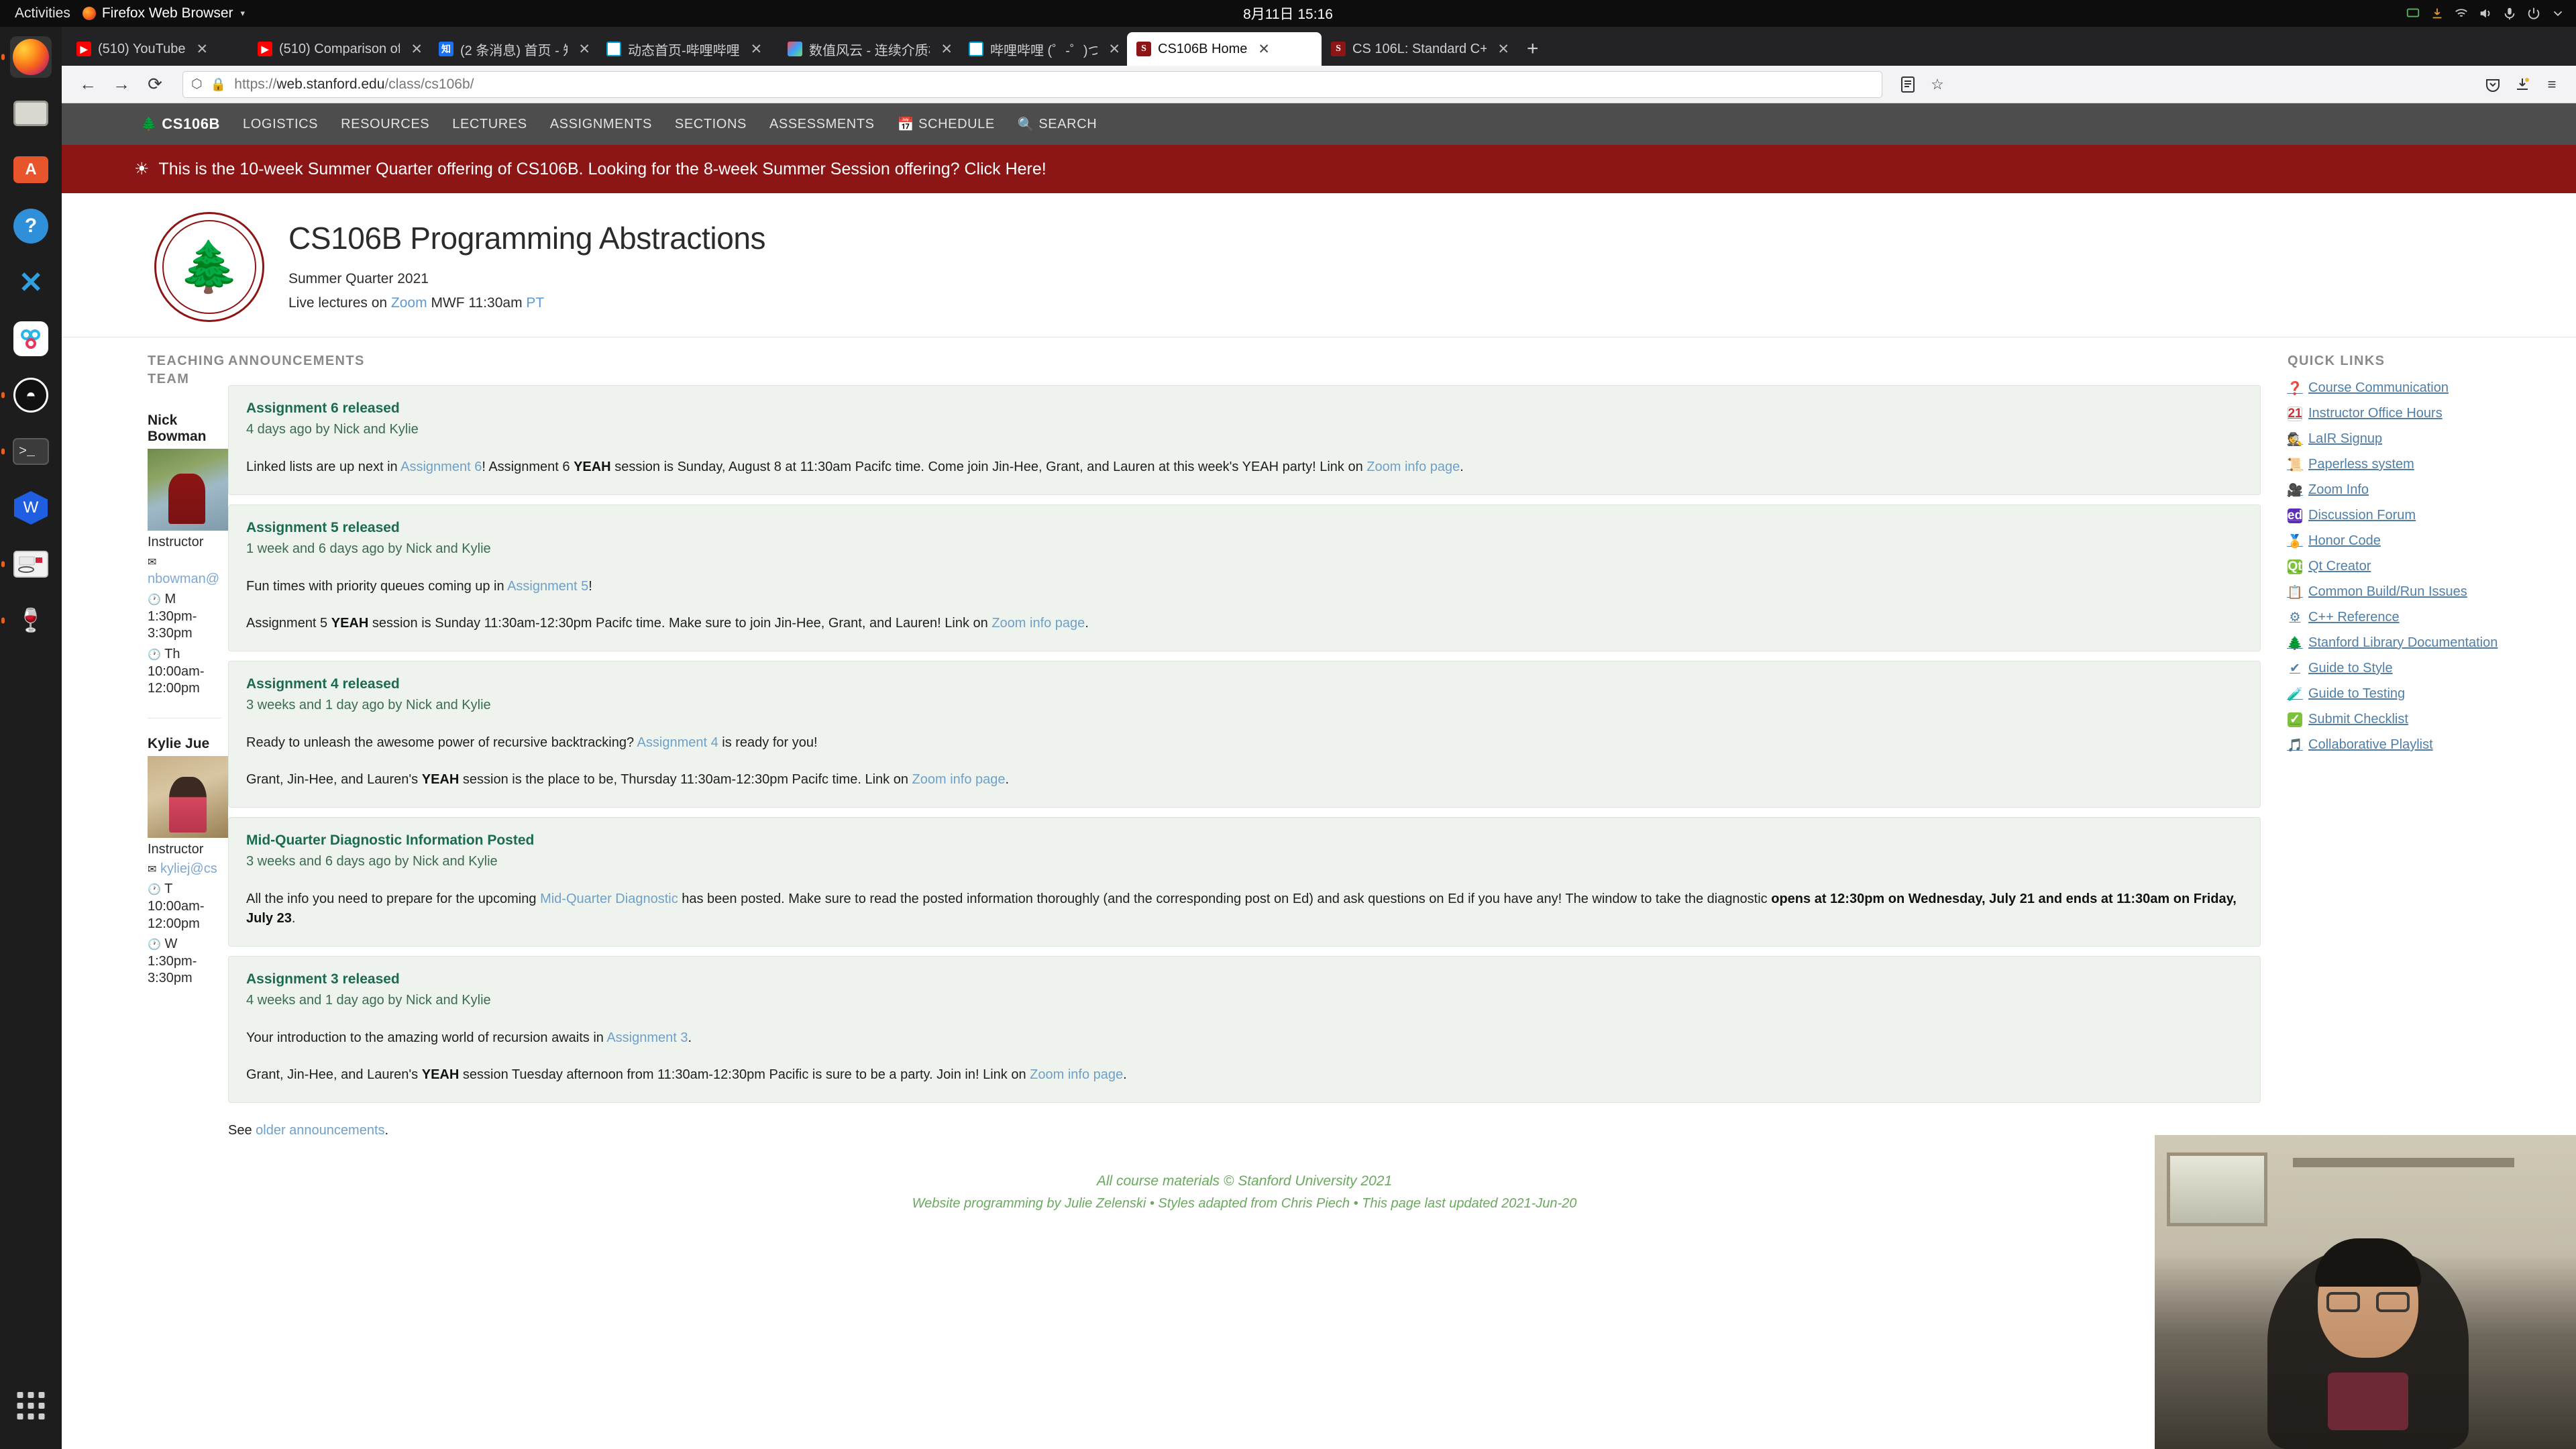 Image resolution: width=2576 pixels, height=1449 pixels. Describe the element at coordinates (601, 124) in the screenshot. I see `nav-item-assignments: ASSIGNMENTS` at that location.